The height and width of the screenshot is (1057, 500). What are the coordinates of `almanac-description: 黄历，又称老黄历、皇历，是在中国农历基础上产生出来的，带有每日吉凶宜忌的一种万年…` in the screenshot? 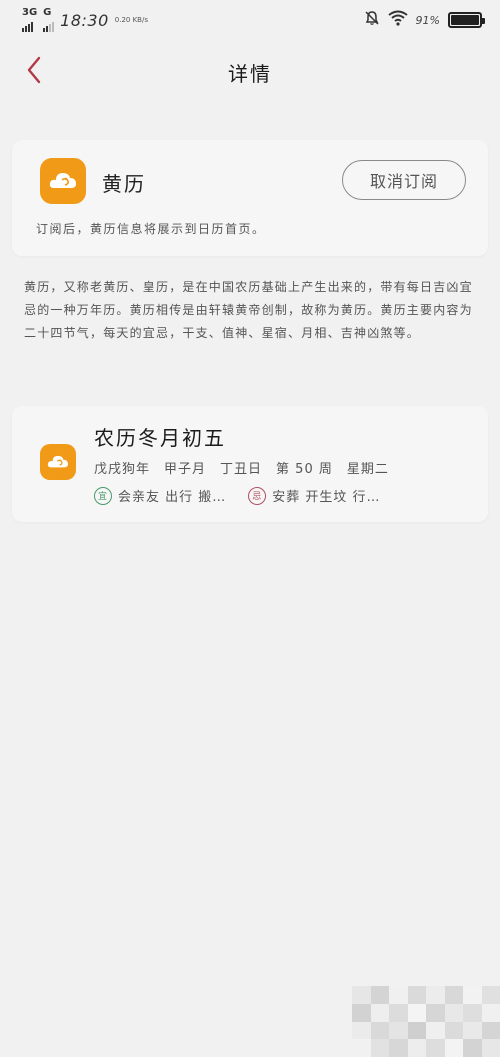 It's located at (248, 310).